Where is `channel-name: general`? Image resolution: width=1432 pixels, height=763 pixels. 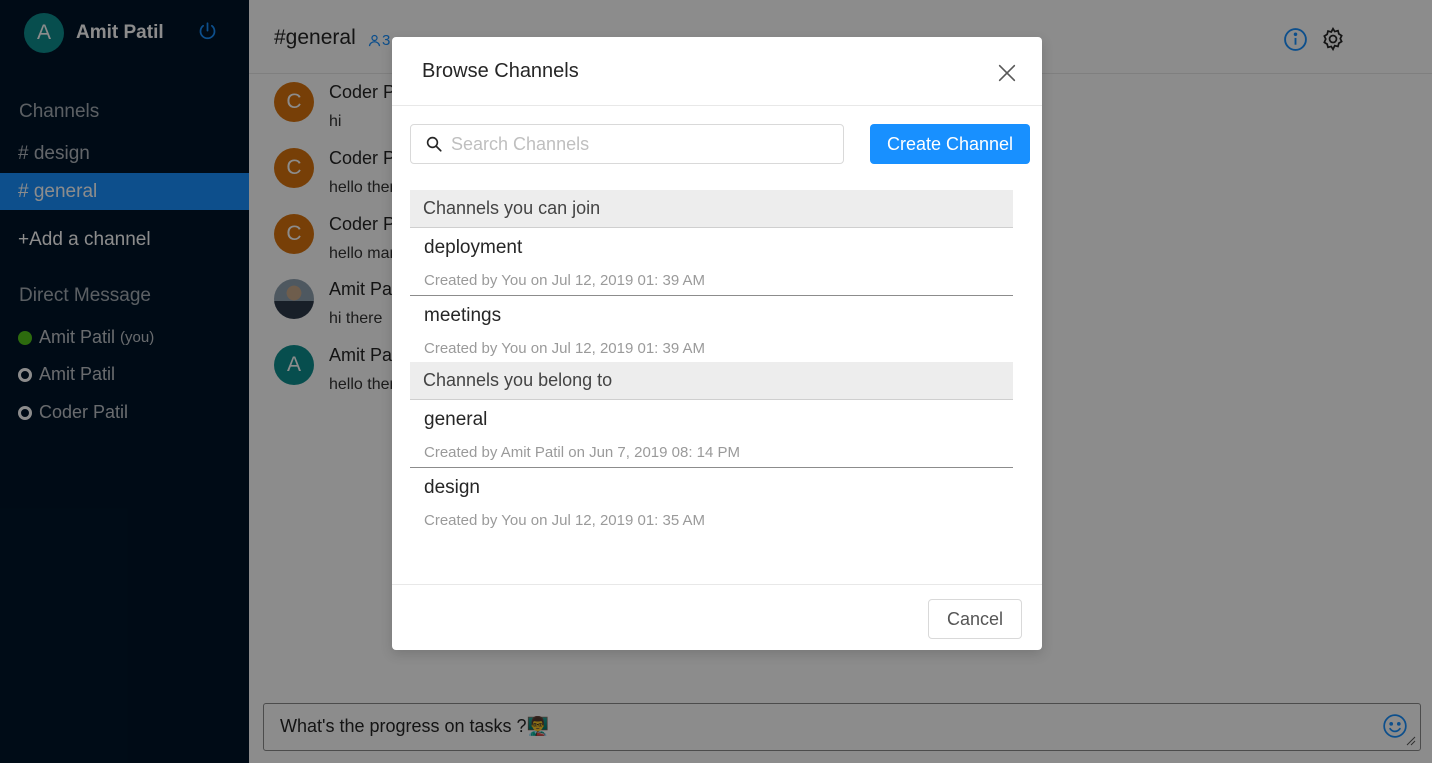 channel-name: general is located at coordinates (456, 419).